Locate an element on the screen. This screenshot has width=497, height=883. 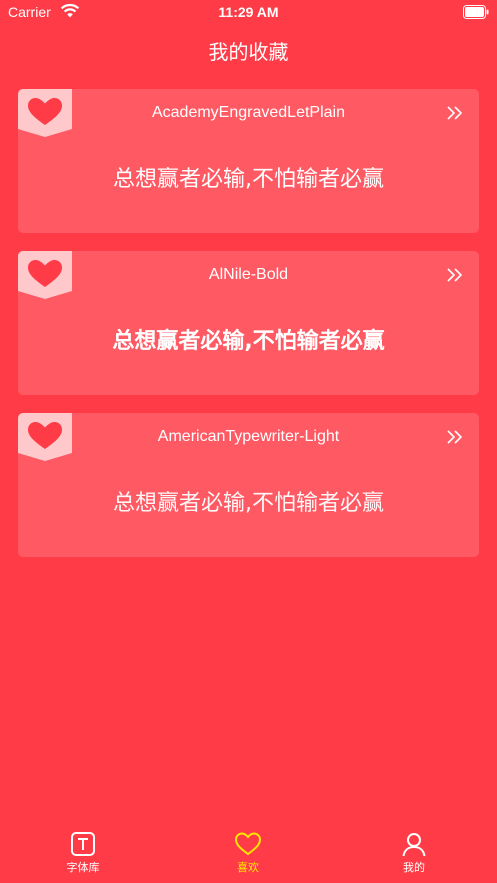
person-icon is located at coordinates (414, 845).